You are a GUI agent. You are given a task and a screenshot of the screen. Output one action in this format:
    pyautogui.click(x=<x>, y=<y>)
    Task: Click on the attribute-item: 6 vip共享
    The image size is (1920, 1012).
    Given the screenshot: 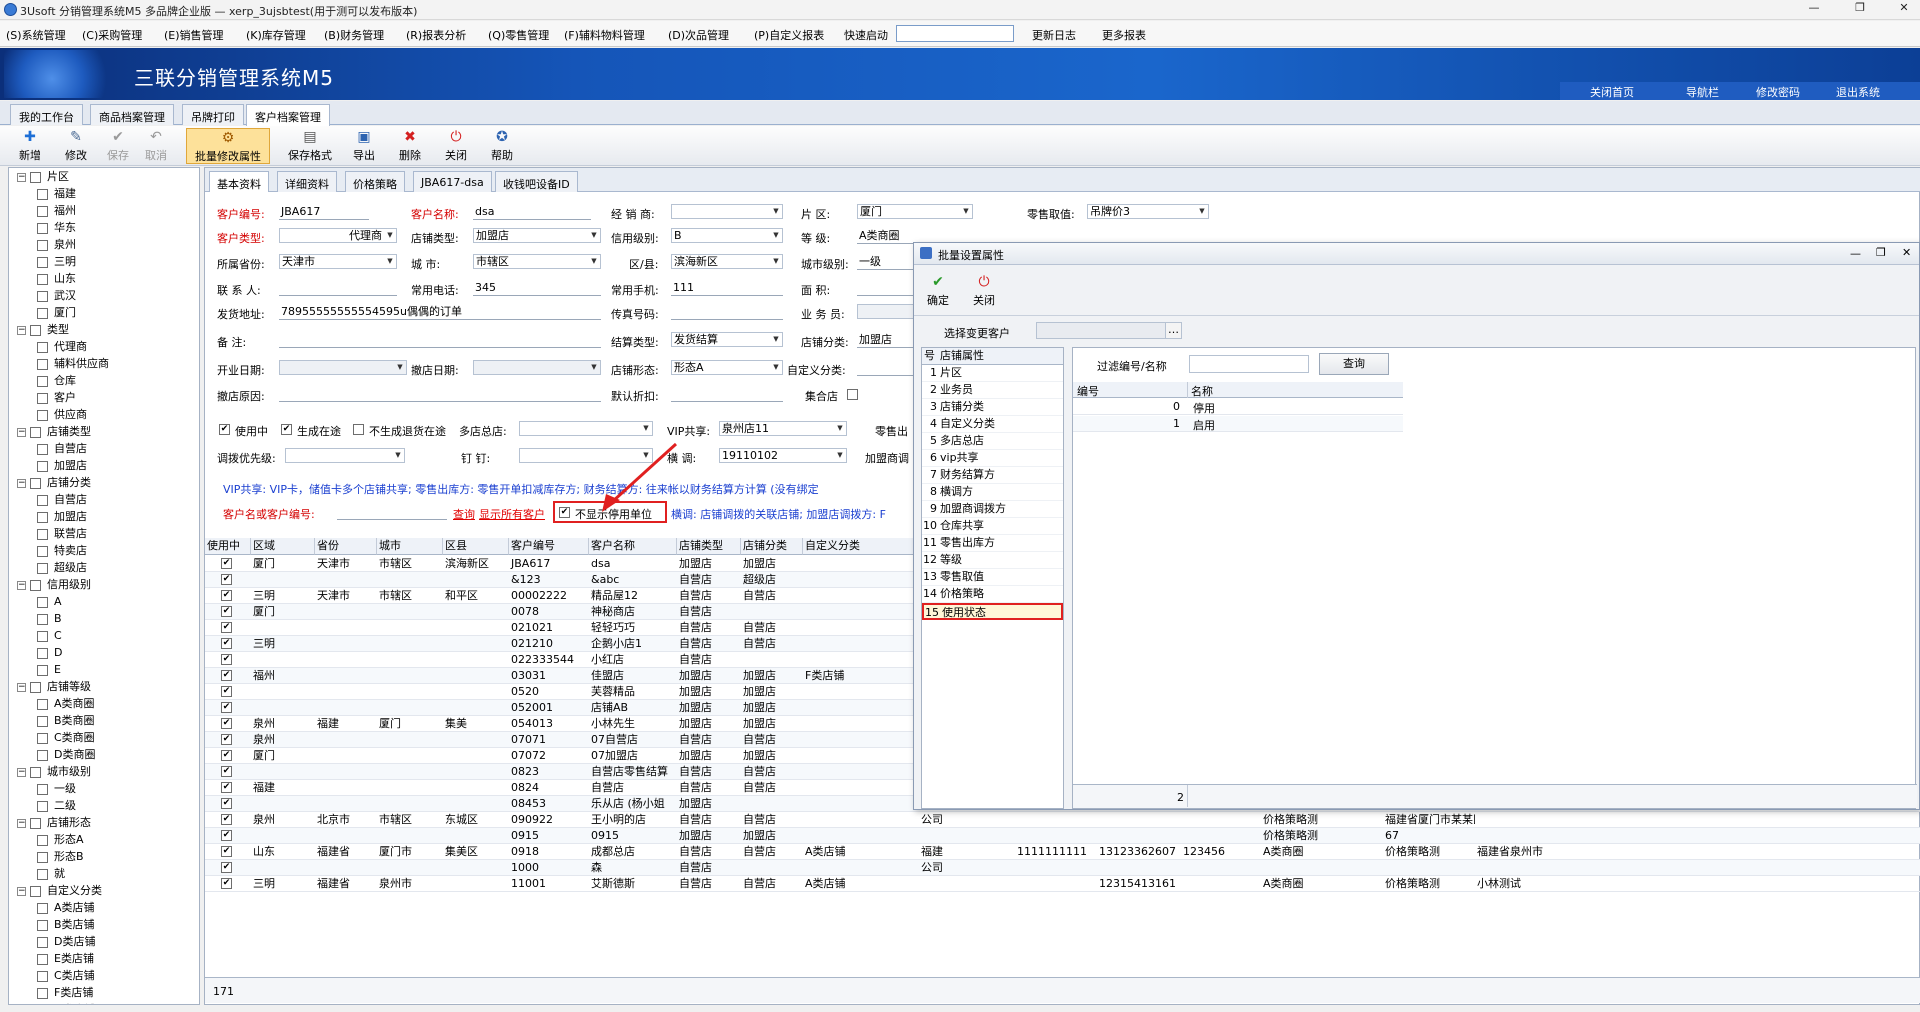 What is the action you would take?
    pyautogui.click(x=992, y=458)
    